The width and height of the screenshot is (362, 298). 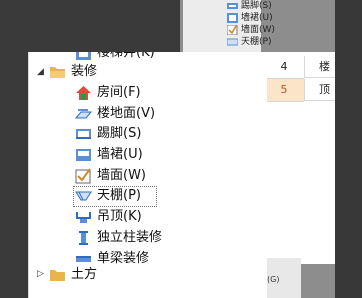 I want to click on folder-open-icon, so click(x=57, y=72).